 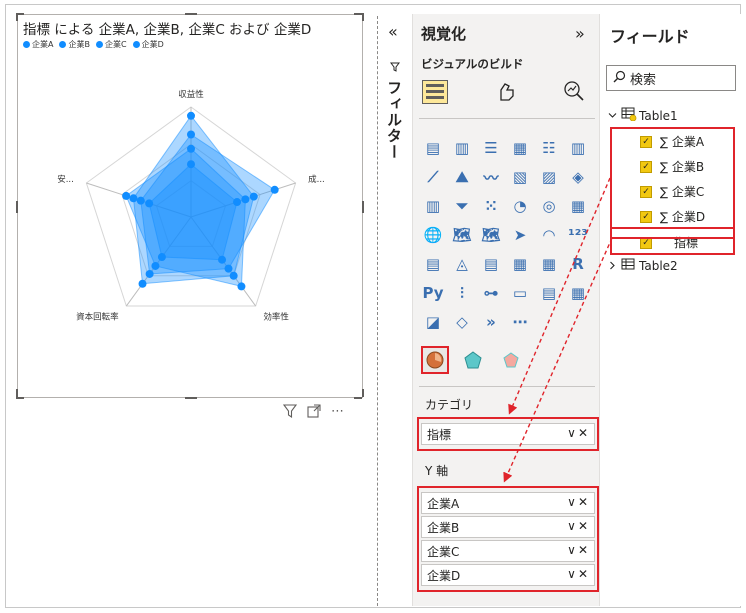 I want to click on search-icon, so click(x=619, y=78).